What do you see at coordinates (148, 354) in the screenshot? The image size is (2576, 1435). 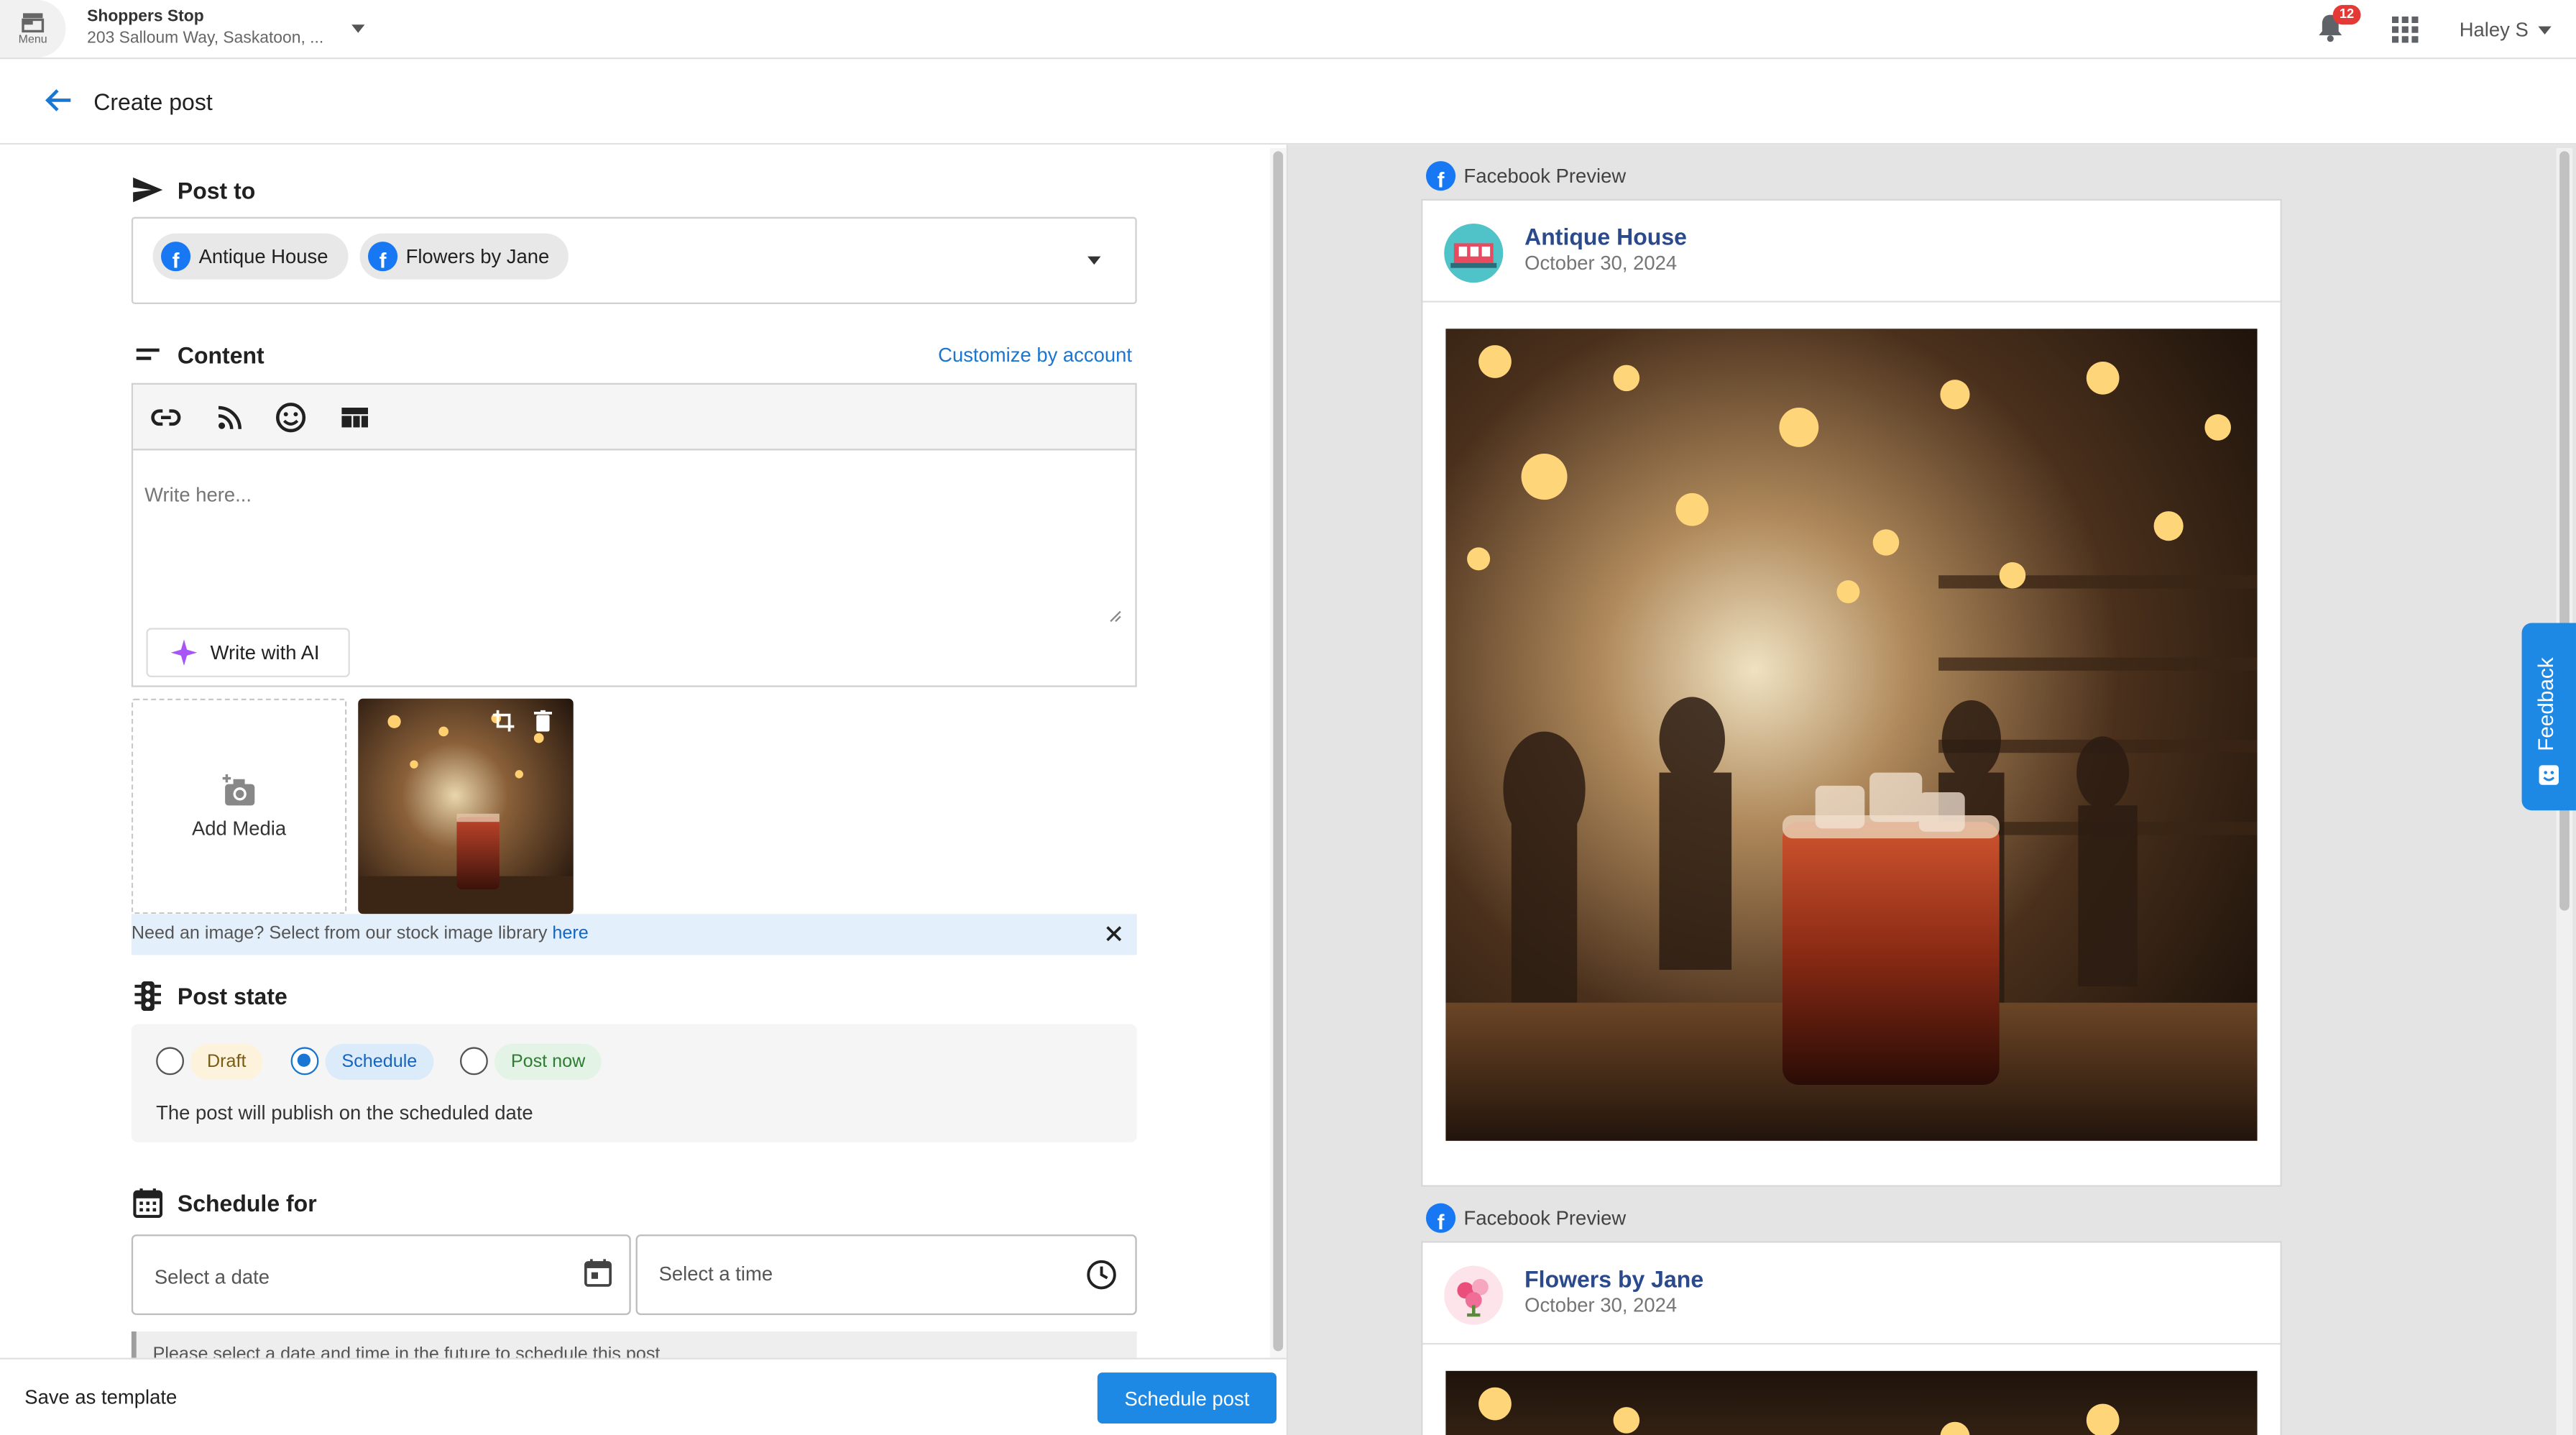 I see `text-lines-icon` at bounding box center [148, 354].